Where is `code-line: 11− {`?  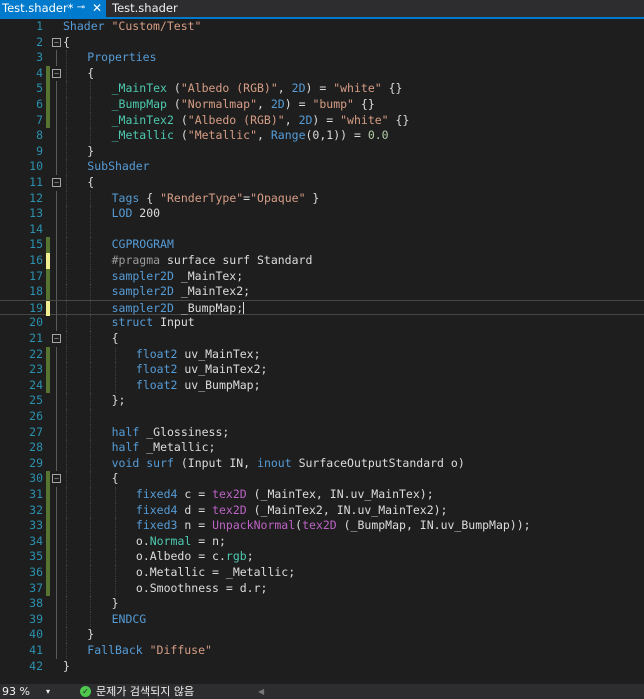 code-line: 11− { is located at coordinates (322, 183).